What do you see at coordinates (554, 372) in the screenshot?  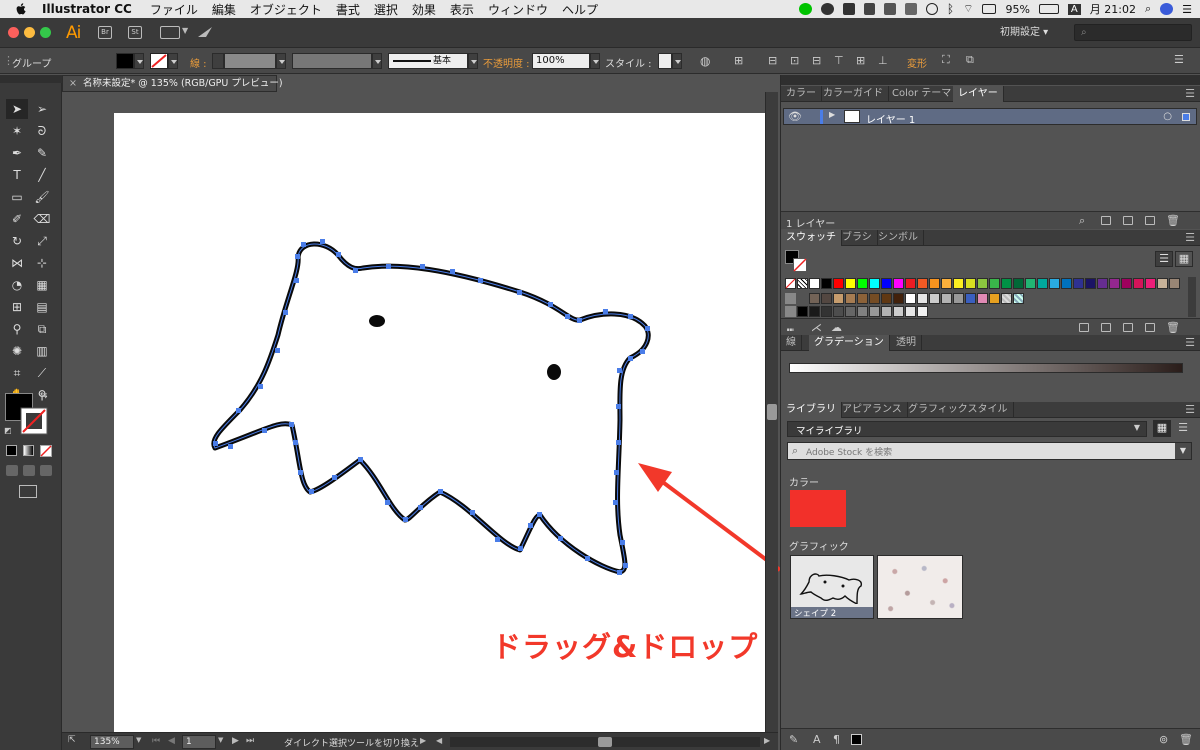 I see `right-eye-shape` at bounding box center [554, 372].